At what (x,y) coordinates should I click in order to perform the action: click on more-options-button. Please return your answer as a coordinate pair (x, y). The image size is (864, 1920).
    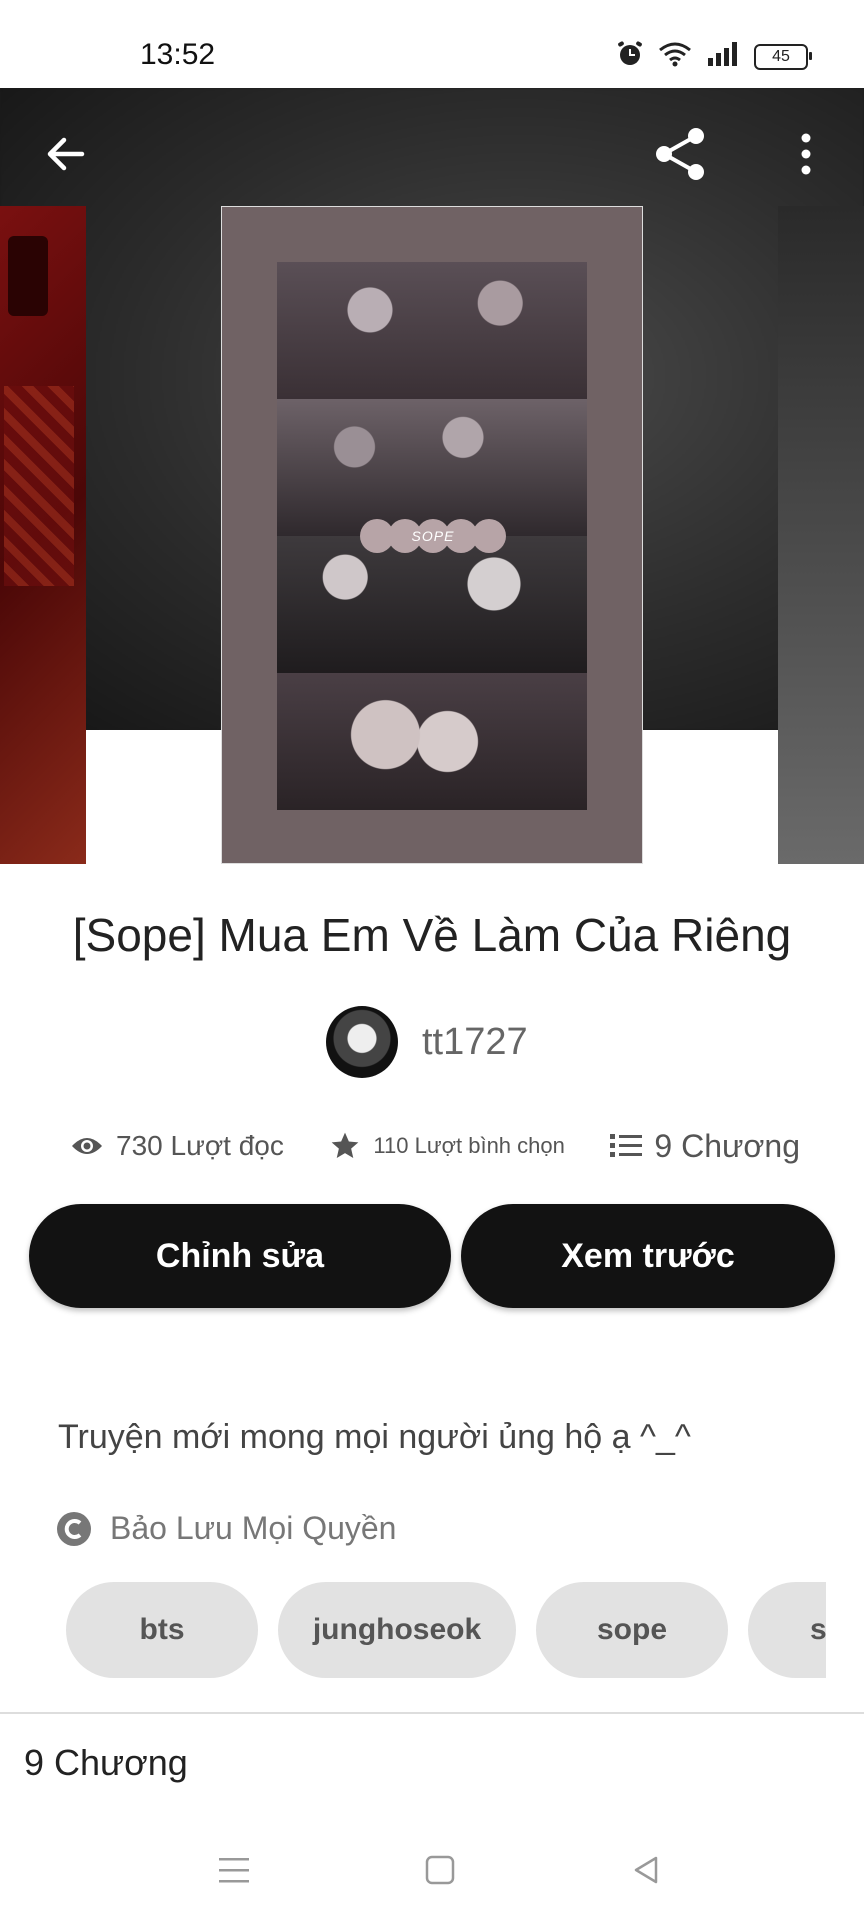
    Looking at the image, I should click on (806, 154).